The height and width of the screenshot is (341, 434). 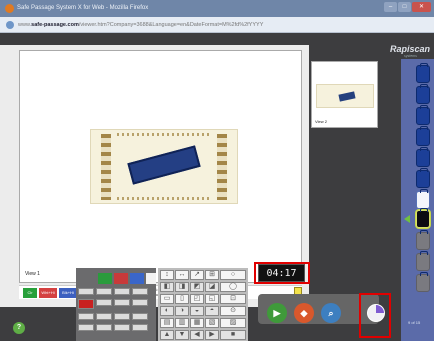 I want to click on tool-button: ▨, so click(x=233, y=323).